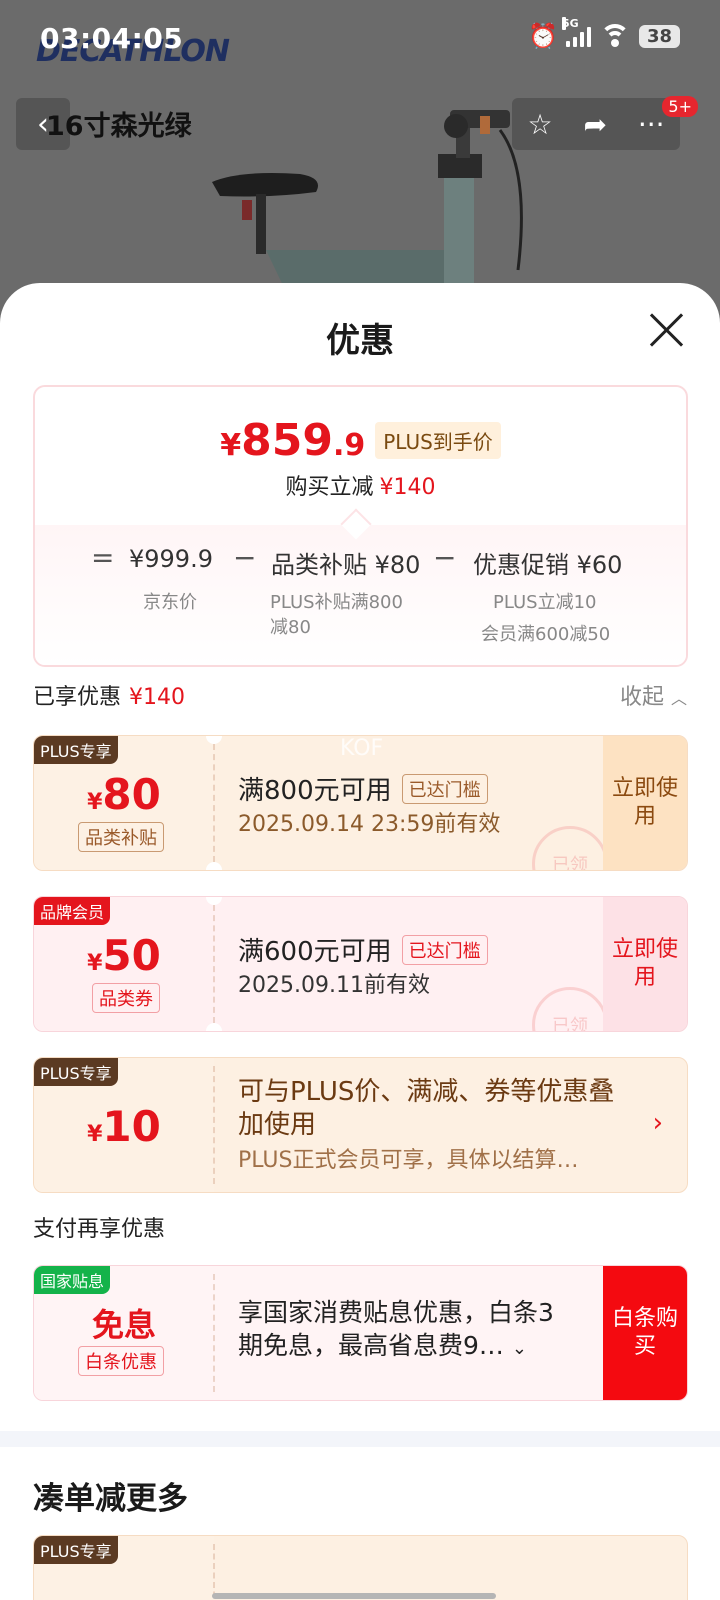  What do you see at coordinates (362, 748) in the screenshot?
I see `watermark-text: KOF` at bounding box center [362, 748].